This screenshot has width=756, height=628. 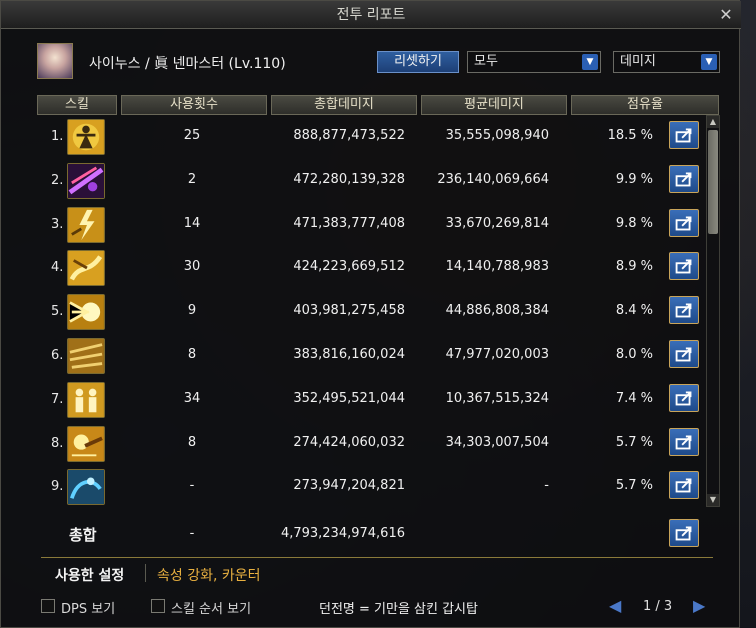 I want to click on table-scrollbar: ▲ ▼, so click(x=713, y=311).